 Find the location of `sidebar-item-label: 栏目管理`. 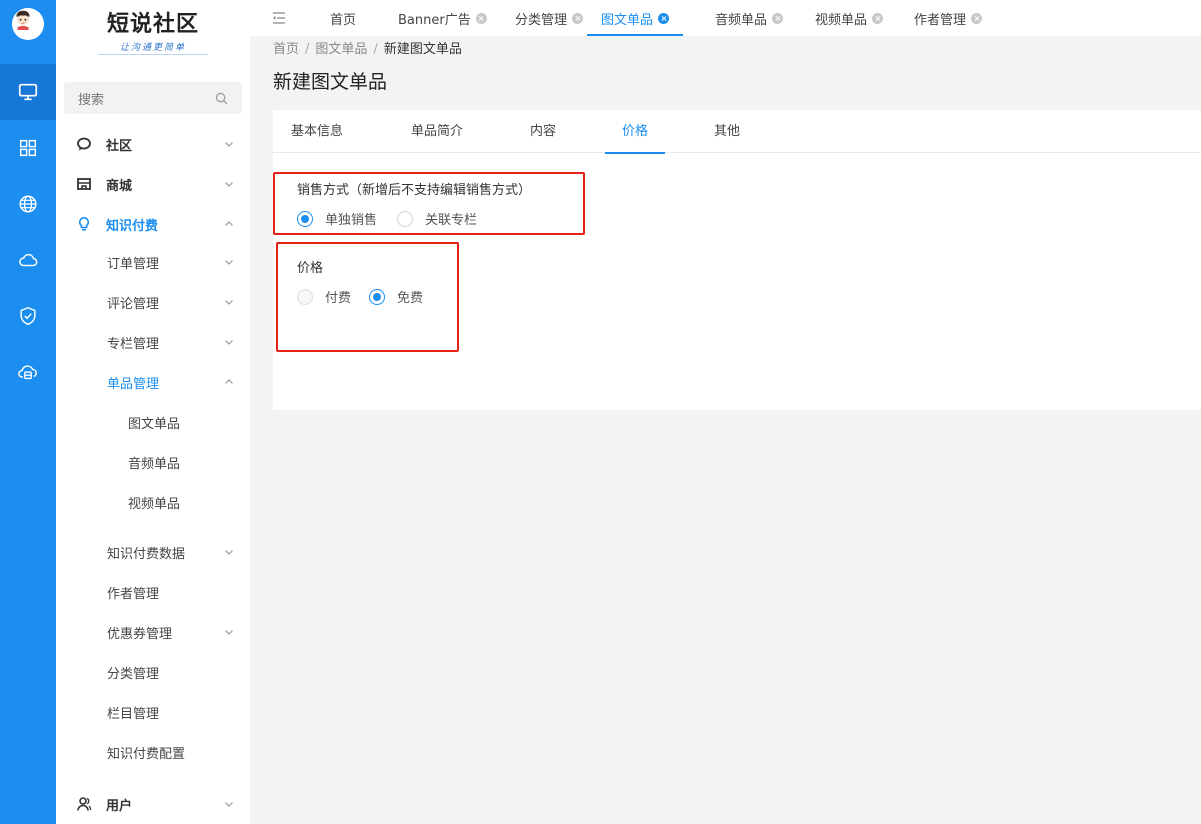

sidebar-item-label: 栏目管理 is located at coordinates (133, 714).